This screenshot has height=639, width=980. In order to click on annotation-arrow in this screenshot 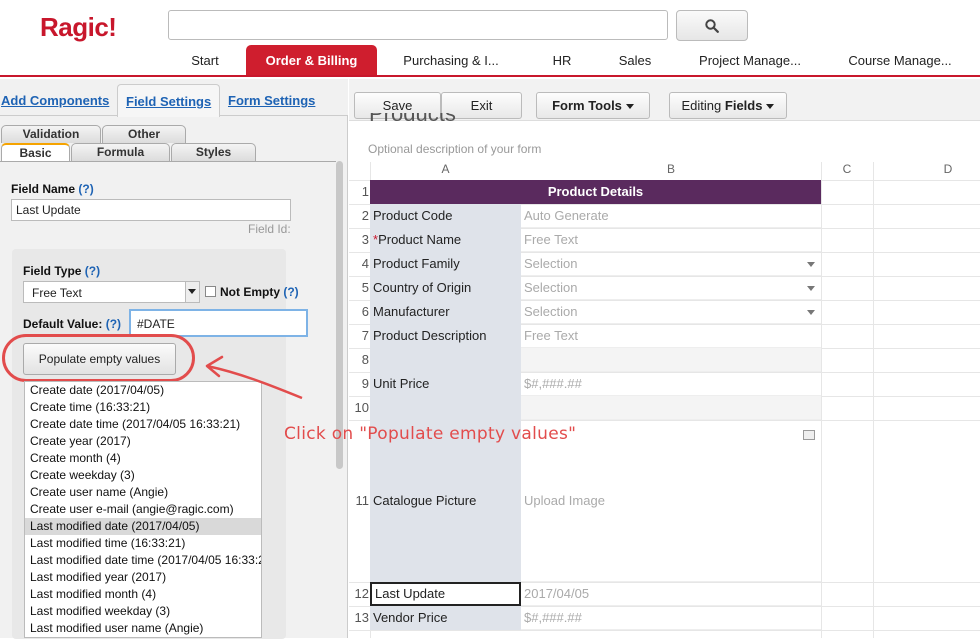, I will do `click(254, 377)`.